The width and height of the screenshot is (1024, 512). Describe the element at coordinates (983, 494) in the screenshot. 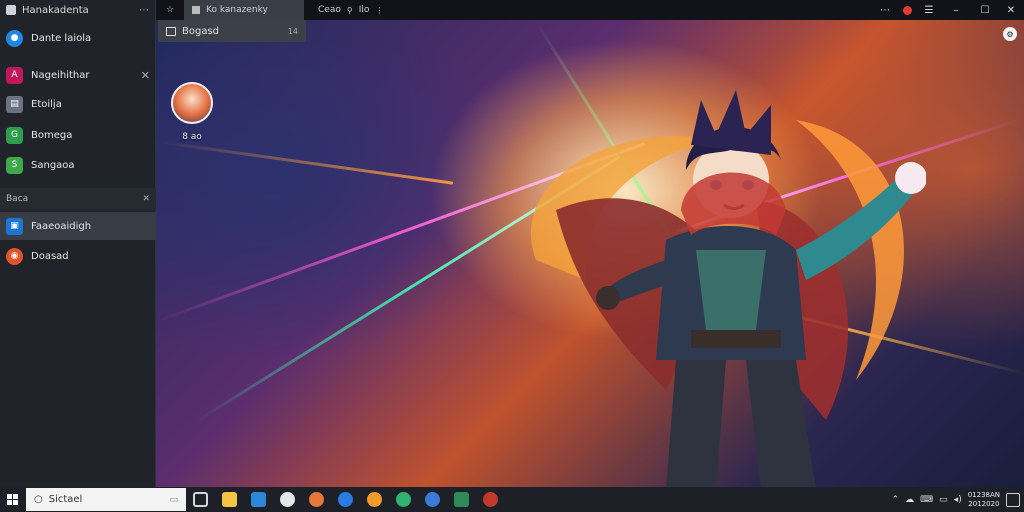

I see `clock-time: 01238AN` at that location.